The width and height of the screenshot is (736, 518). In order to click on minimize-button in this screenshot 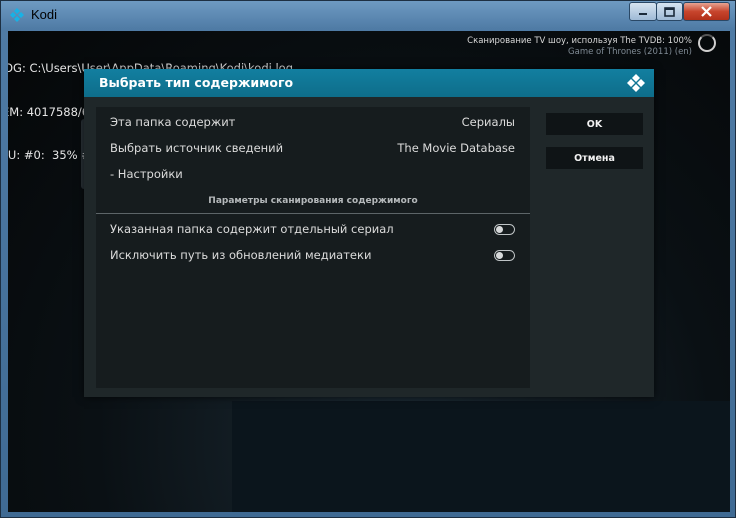, I will do `click(643, 11)`.